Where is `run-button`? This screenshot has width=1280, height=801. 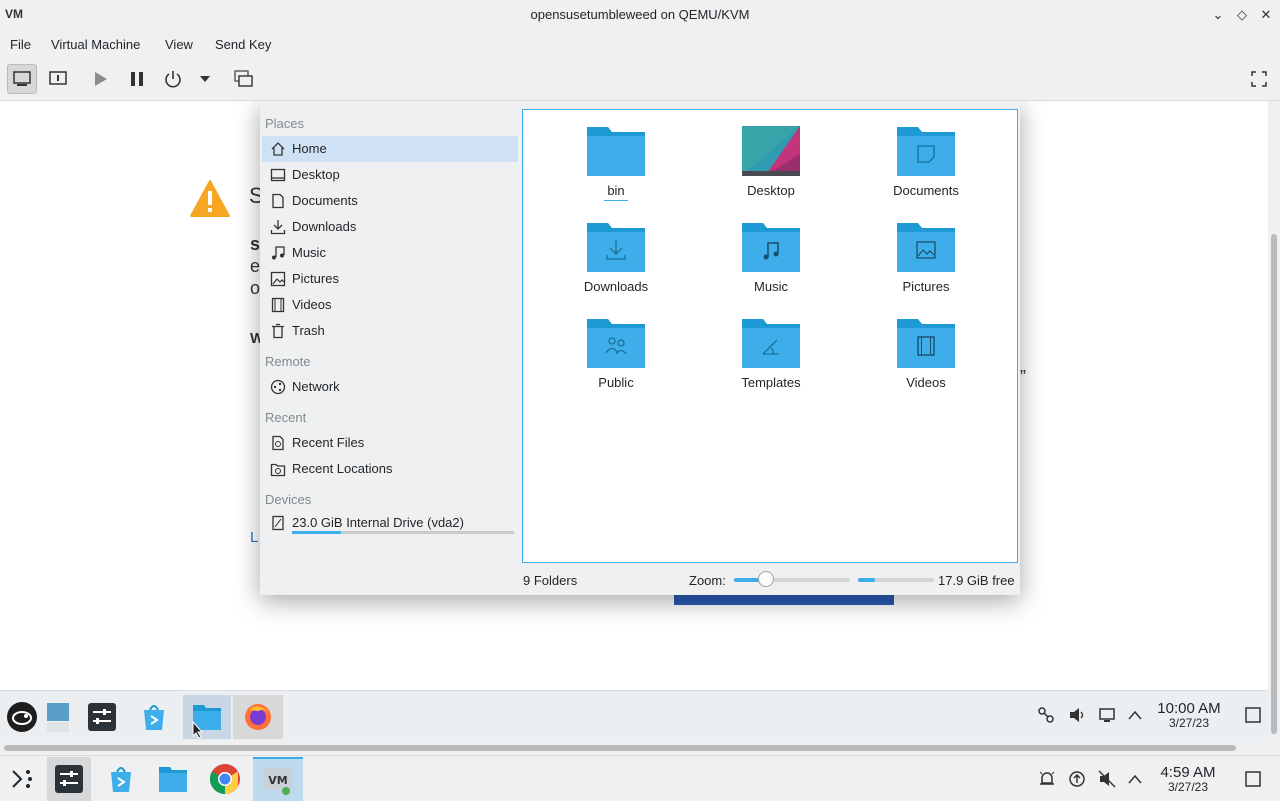 run-button is located at coordinates (100, 79).